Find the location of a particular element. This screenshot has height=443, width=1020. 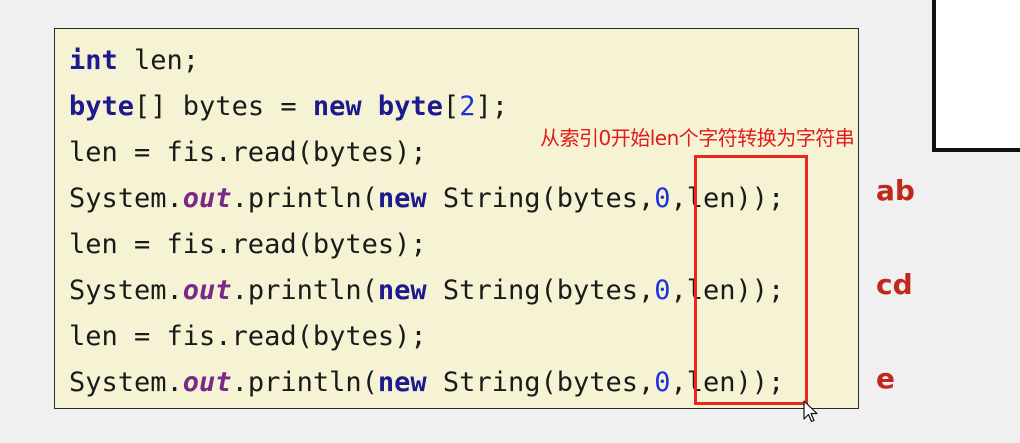

annotation-note: 从索引0开始len个字符转换为字符串 is located at coordinates (697, 138).